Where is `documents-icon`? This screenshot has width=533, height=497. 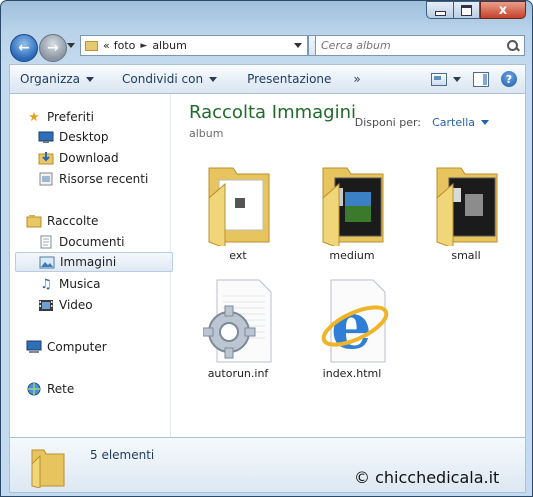
documents-icon is located at coordinates (46, 242).